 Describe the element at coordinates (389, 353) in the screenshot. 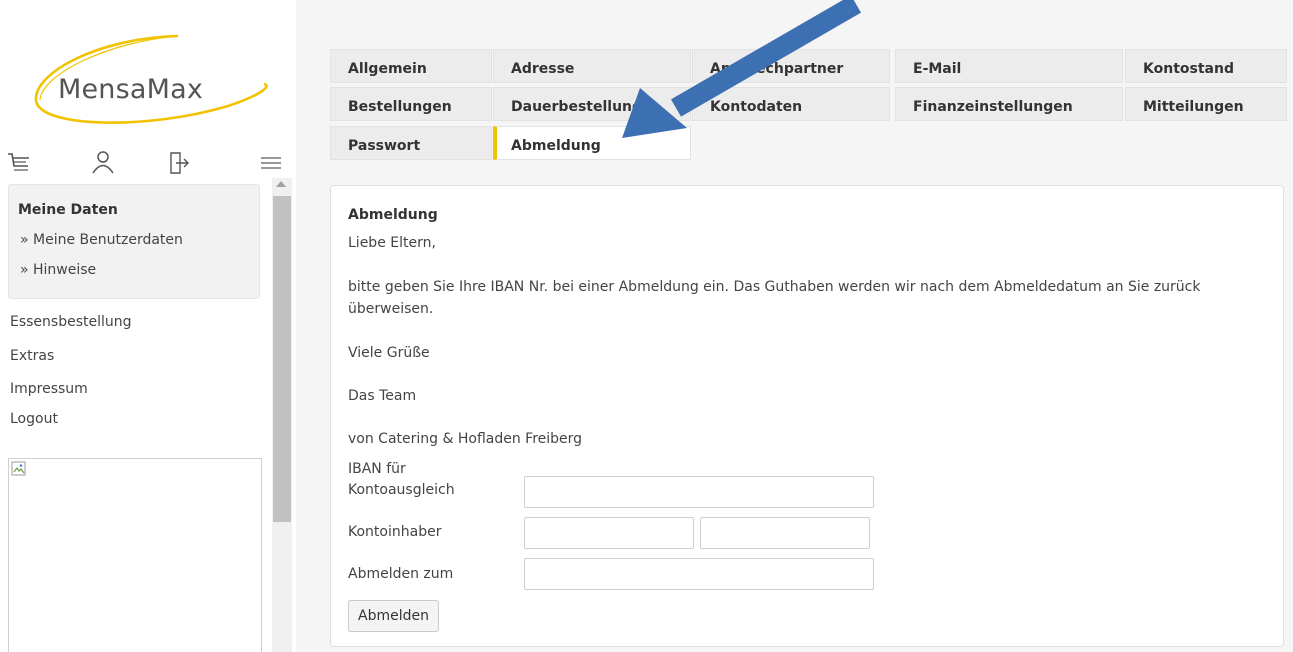

I see `regards-text: Viele Grüße` at that location.